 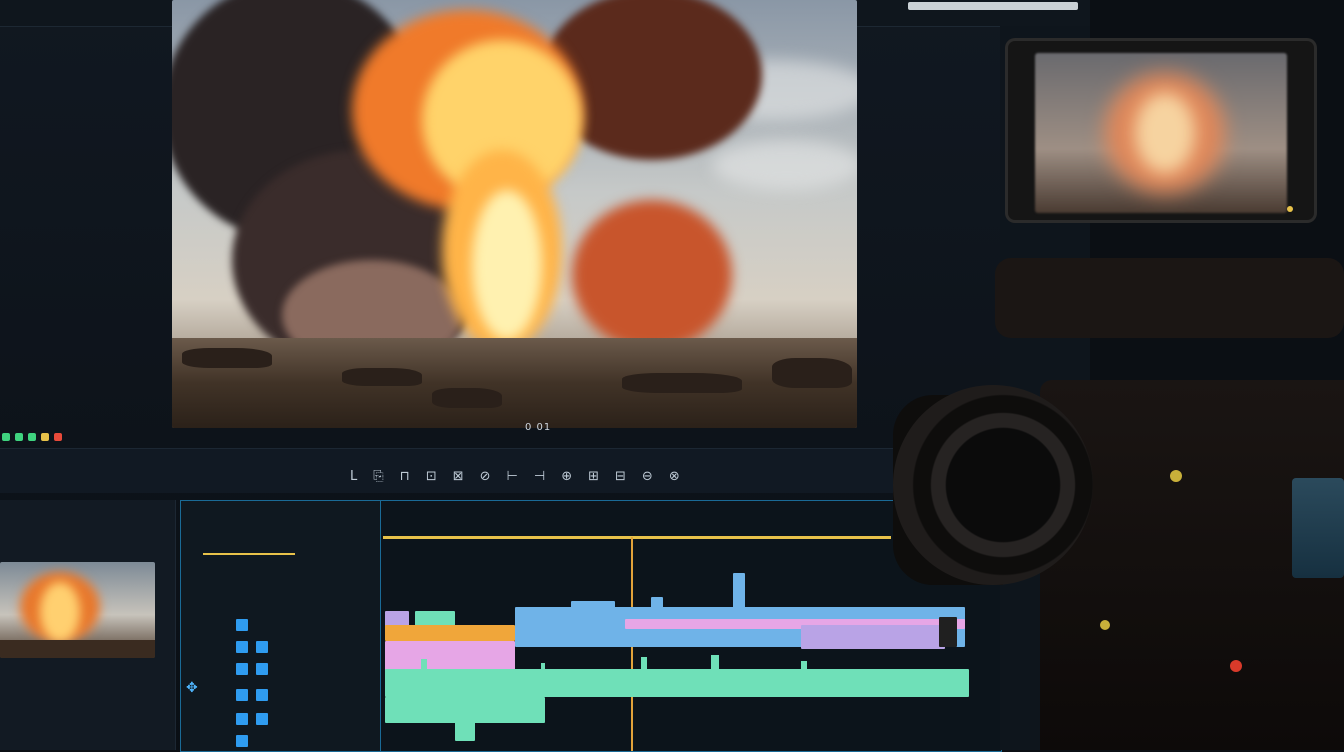 I want to click on camera-lens, so click(x=993, y=485).